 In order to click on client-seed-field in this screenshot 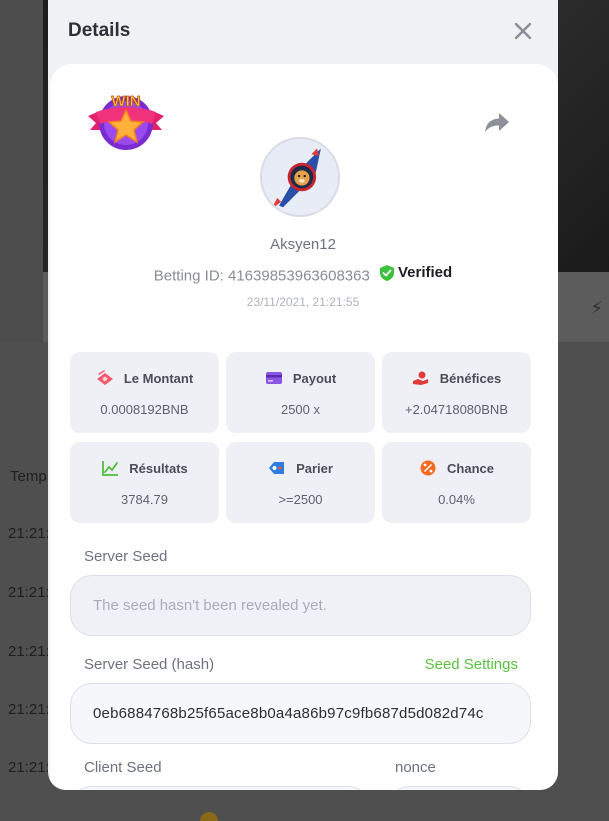, I will do `click(220, 788)`.